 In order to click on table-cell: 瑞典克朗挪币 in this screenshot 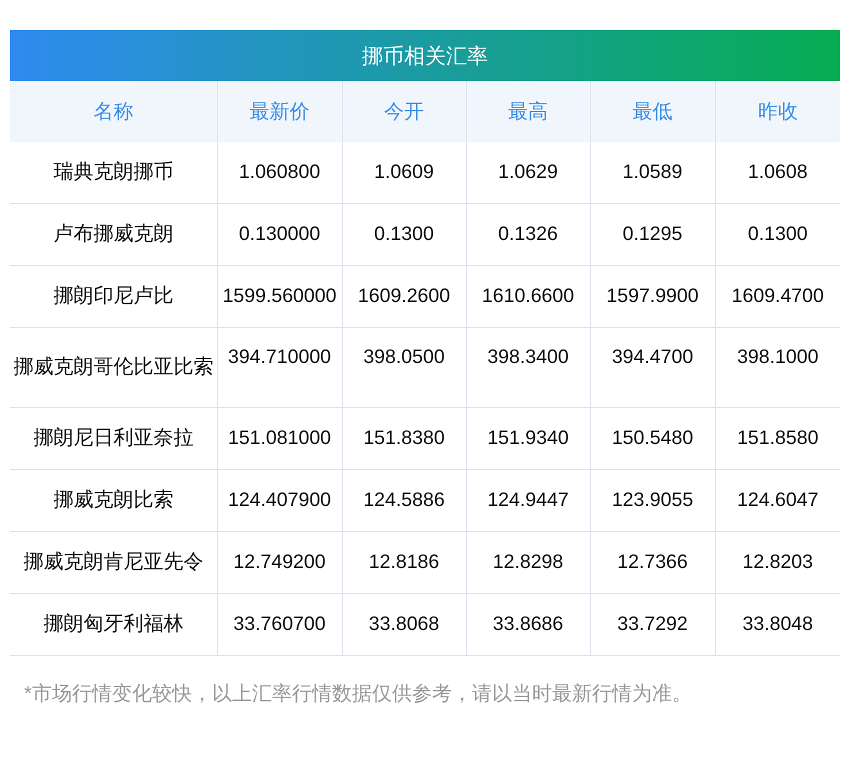, I will do `click(113, 173)`.